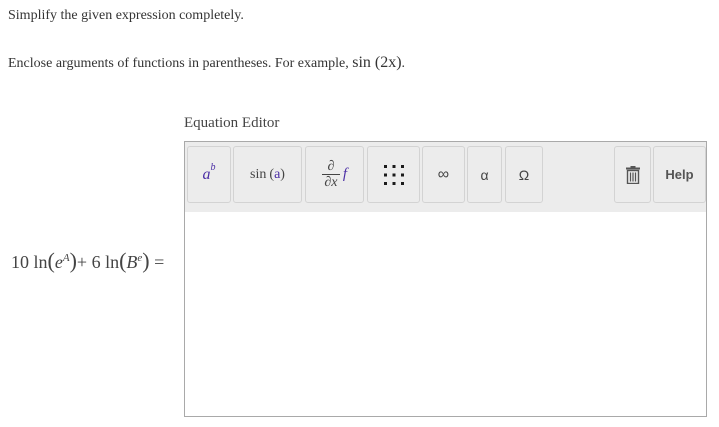 This screenshot has width=719, height=427. What do you see at coordinates (66, 258) in the screenshot?
I see `exponent-1: A` at bounding box center [66, 258].